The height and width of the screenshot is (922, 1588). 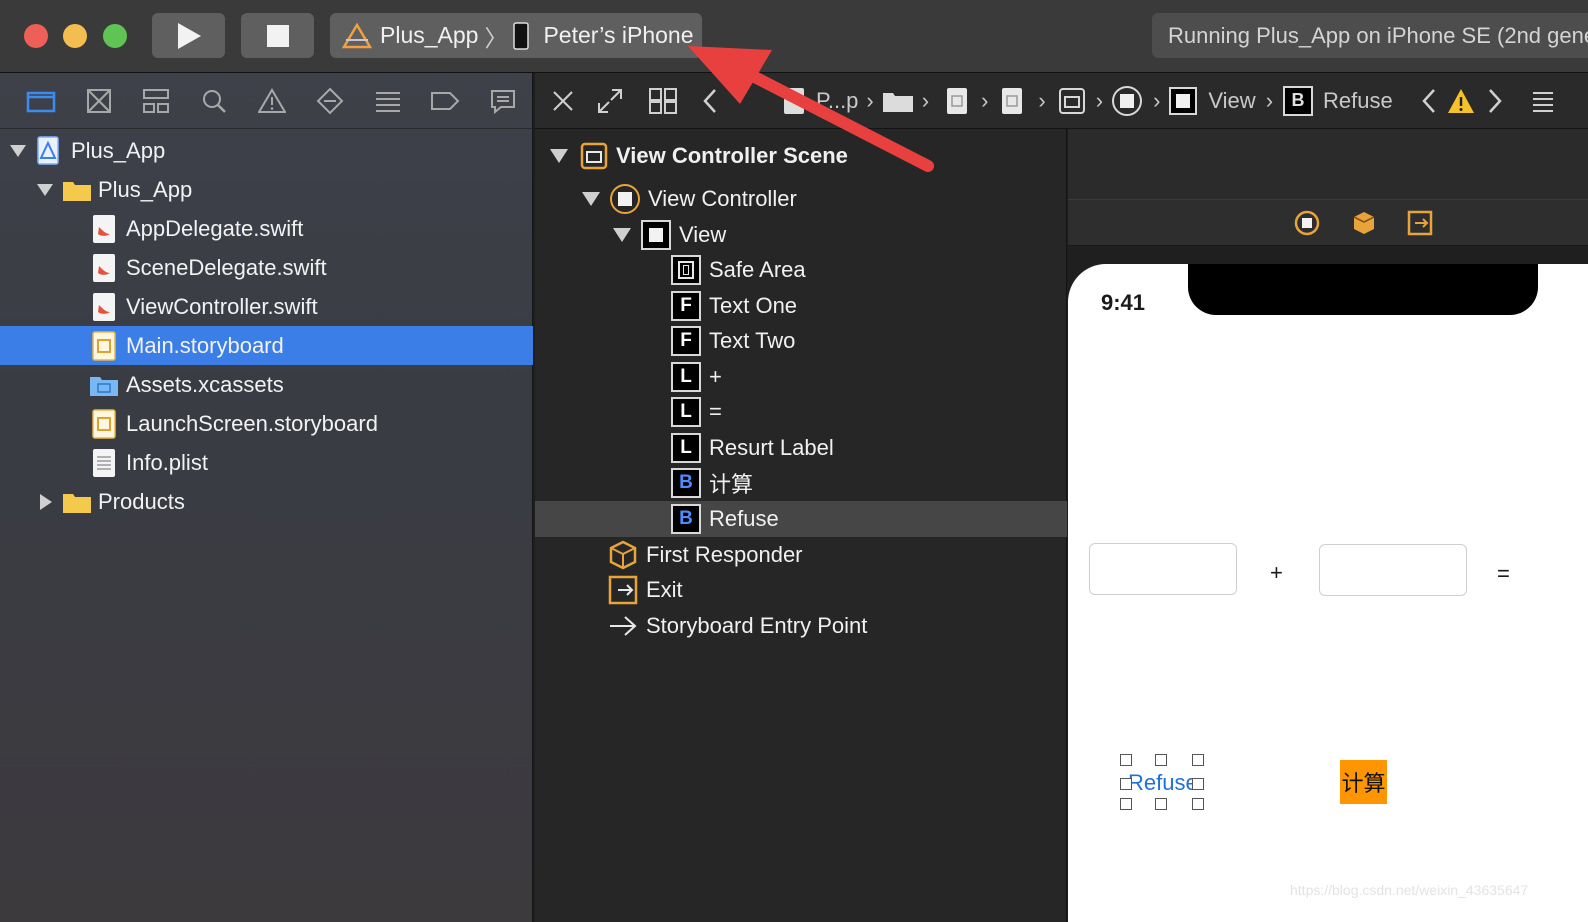 I want to click on tree-item-appdelegate: AppDelegate.swift, so click(x=266, y=228).